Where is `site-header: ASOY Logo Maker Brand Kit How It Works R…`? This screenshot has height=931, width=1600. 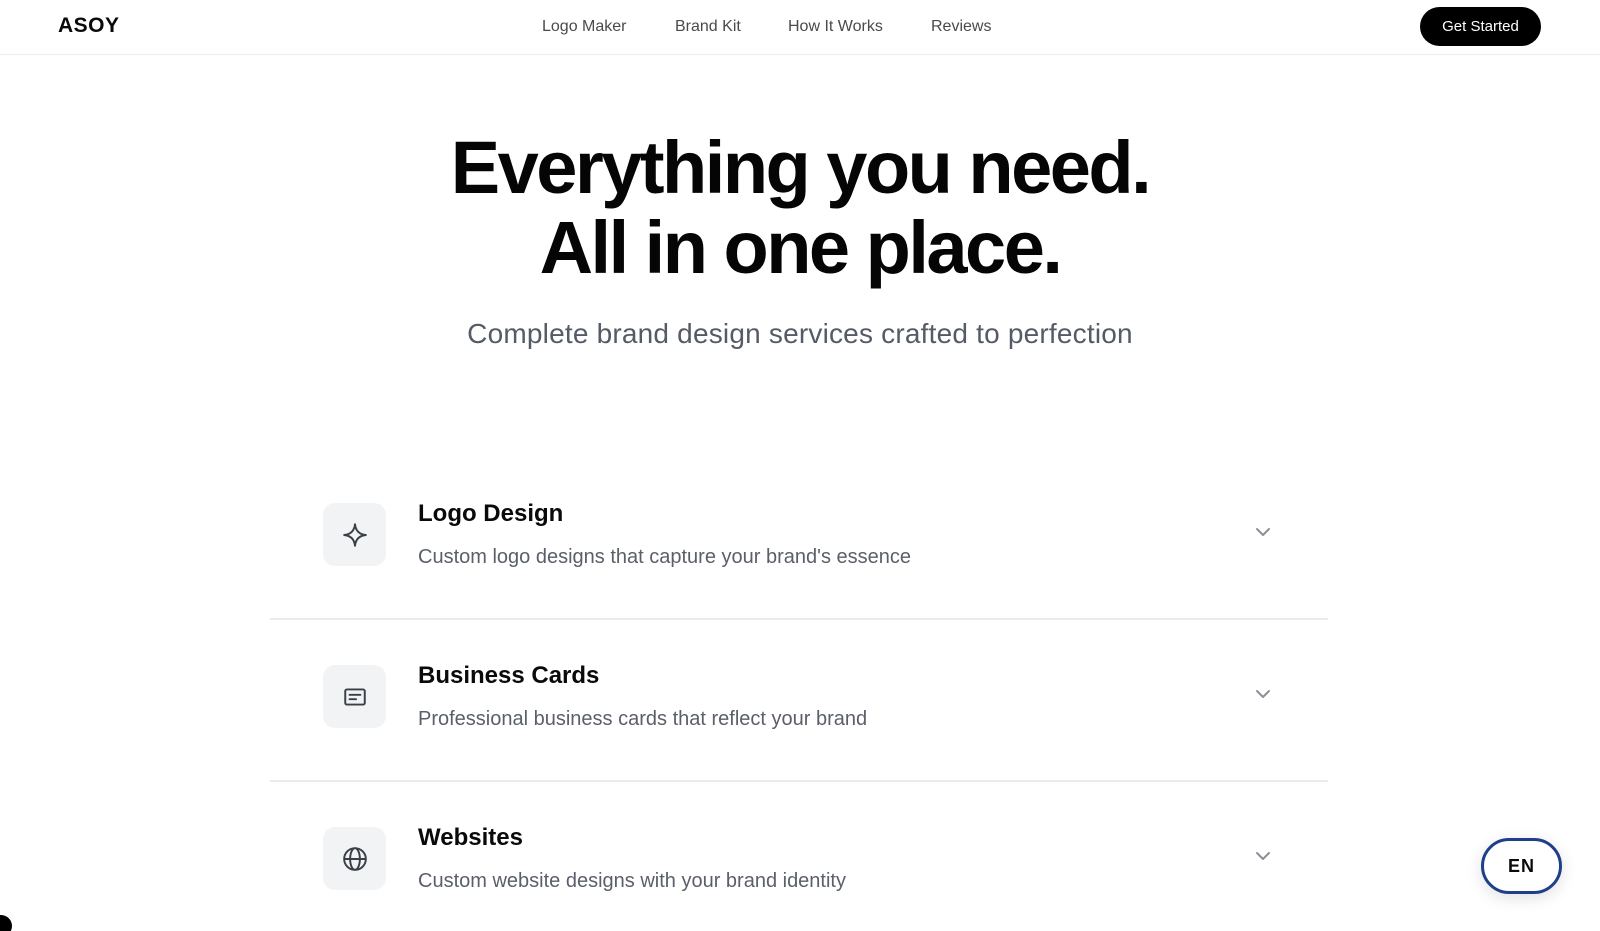
site-header: ASOY Logo Maker Brand Kit How It Works R… is located at coordinates (800, 27).